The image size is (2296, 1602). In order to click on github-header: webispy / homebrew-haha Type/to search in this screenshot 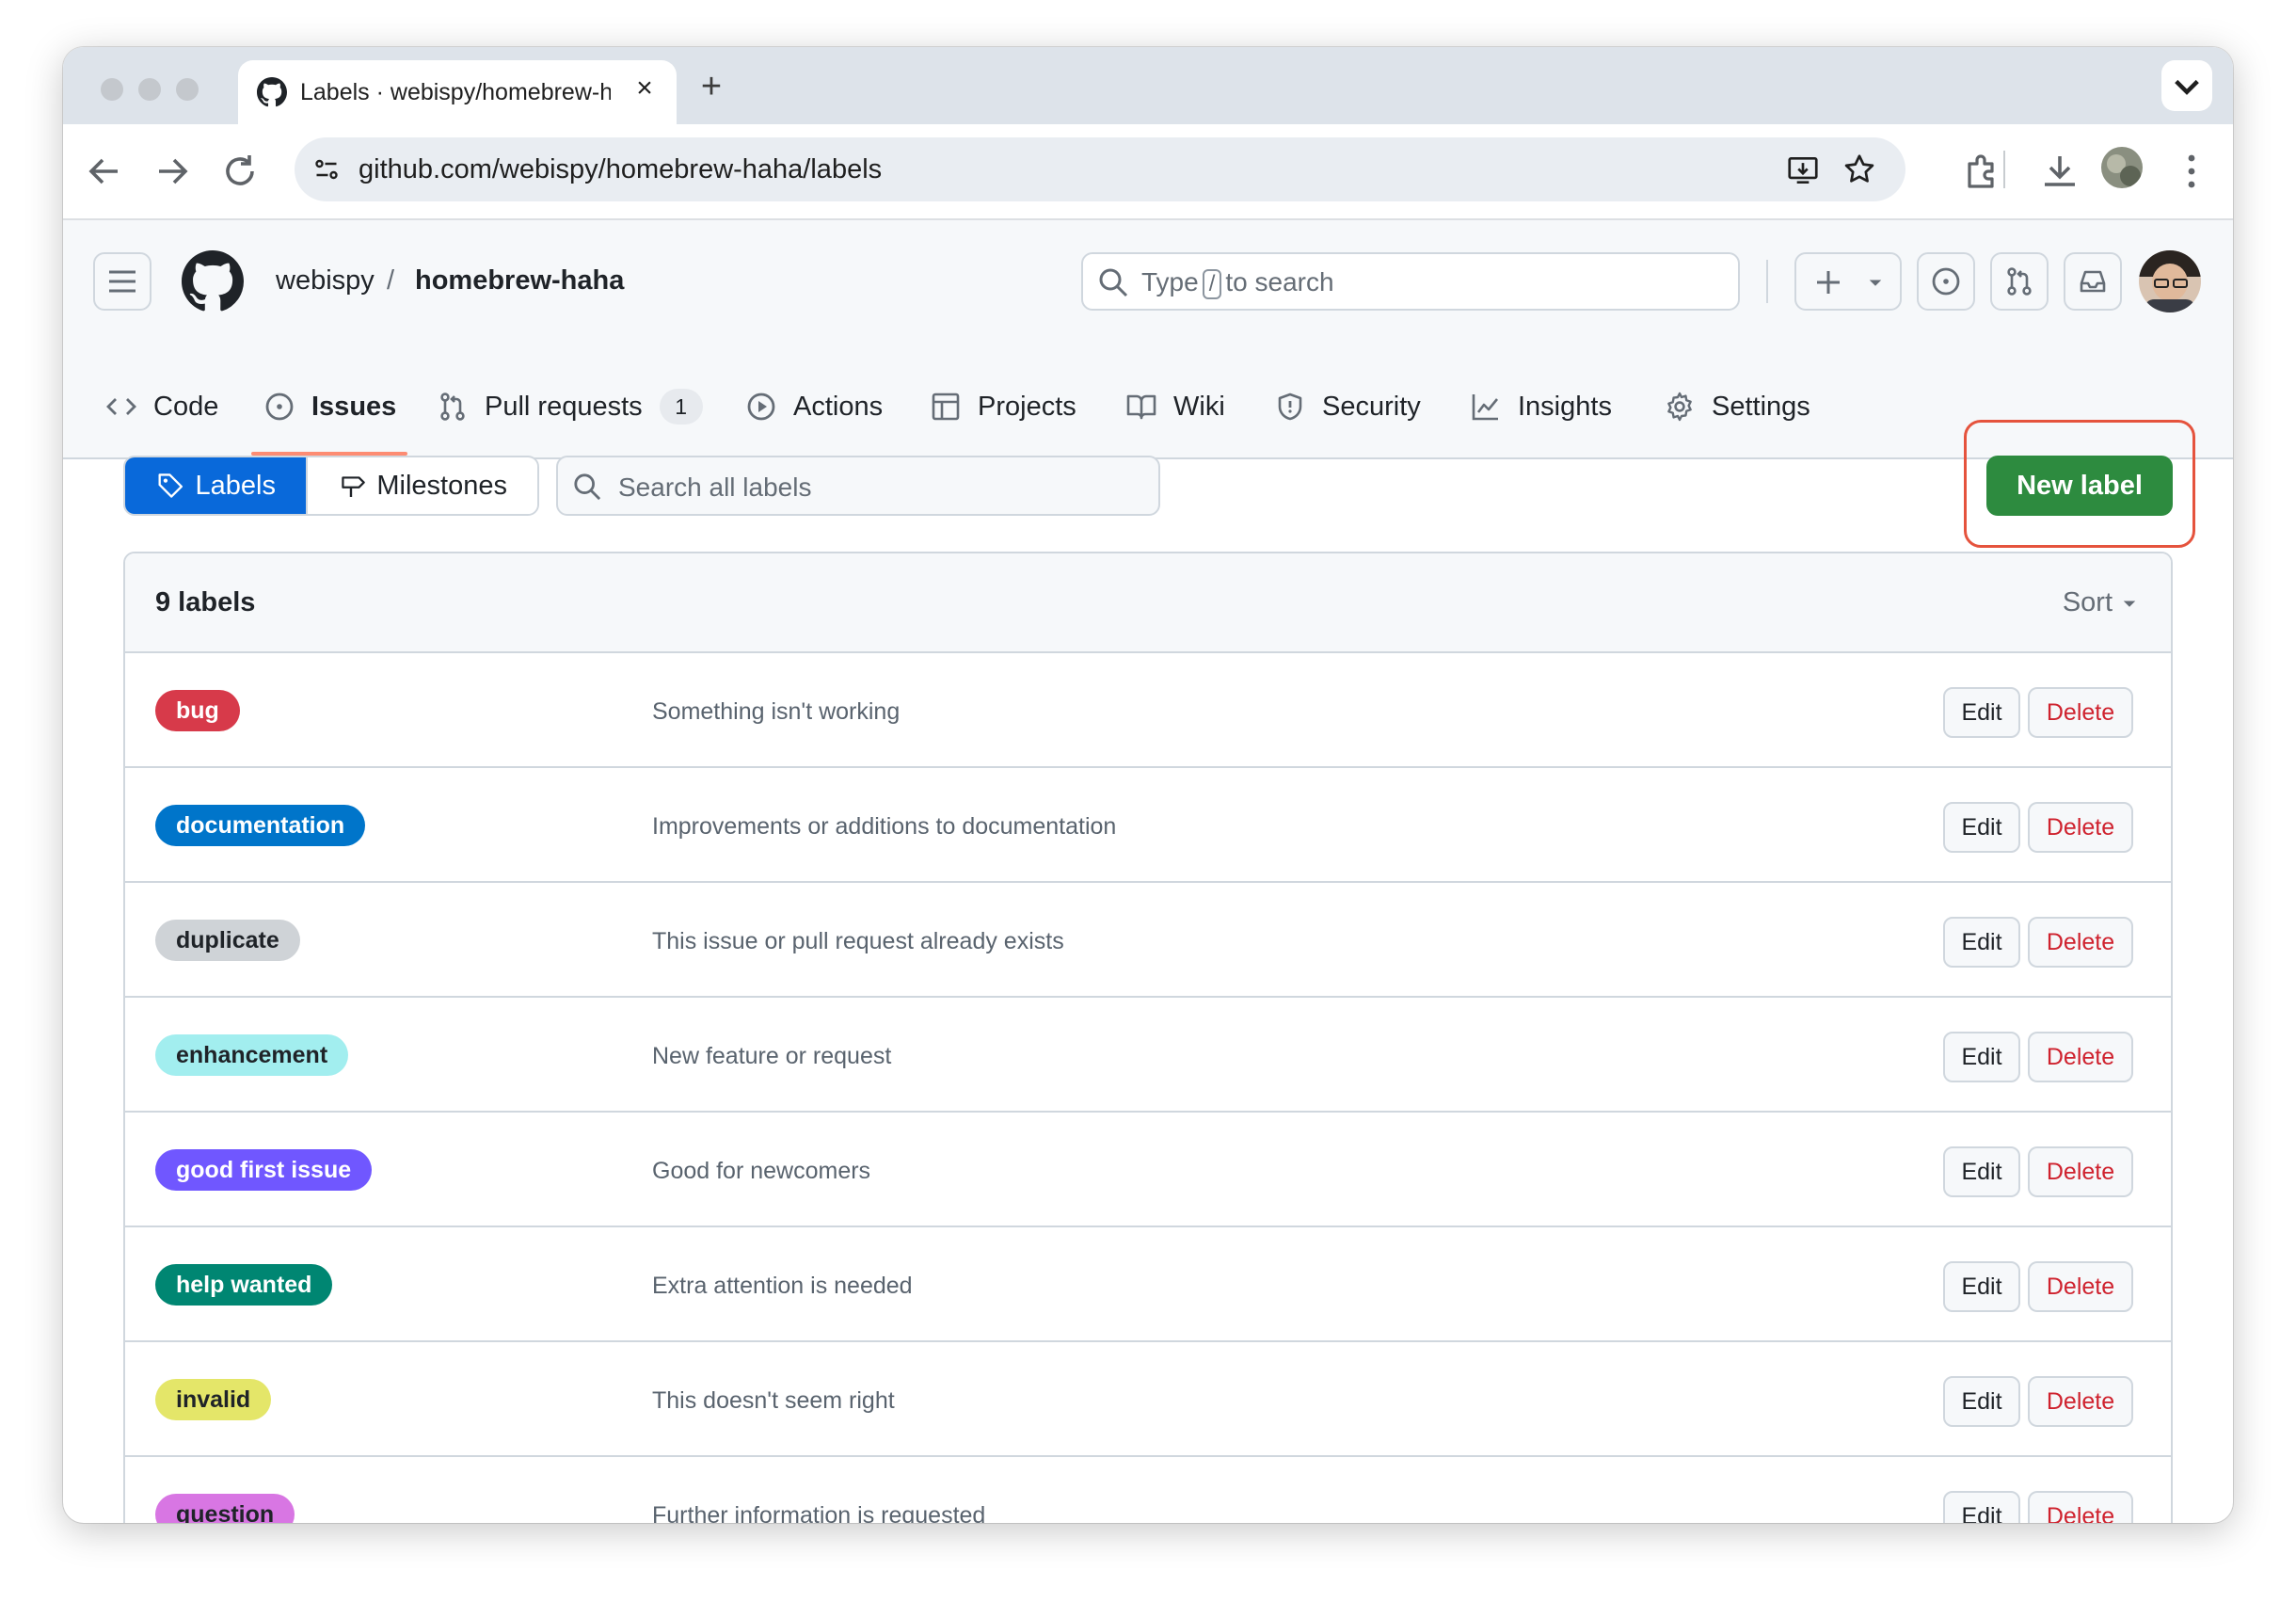, I will do `click(1148, 339)`.